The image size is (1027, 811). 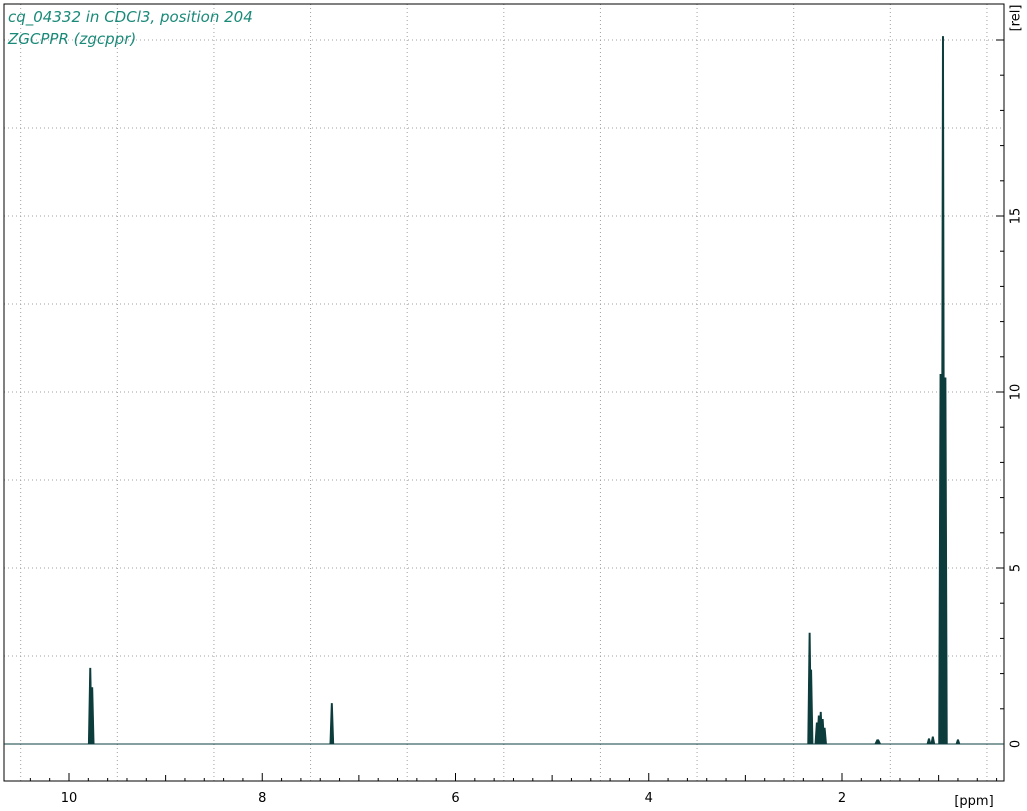 I want to click on chart-subtitle: ZGCPPR (zgcppr), so click(x=71, y=39).